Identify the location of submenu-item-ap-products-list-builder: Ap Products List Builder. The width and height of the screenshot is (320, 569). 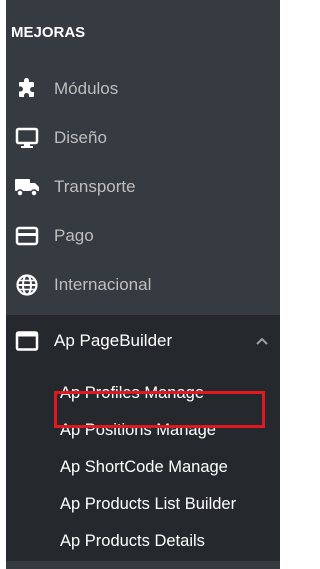
(143, 504).